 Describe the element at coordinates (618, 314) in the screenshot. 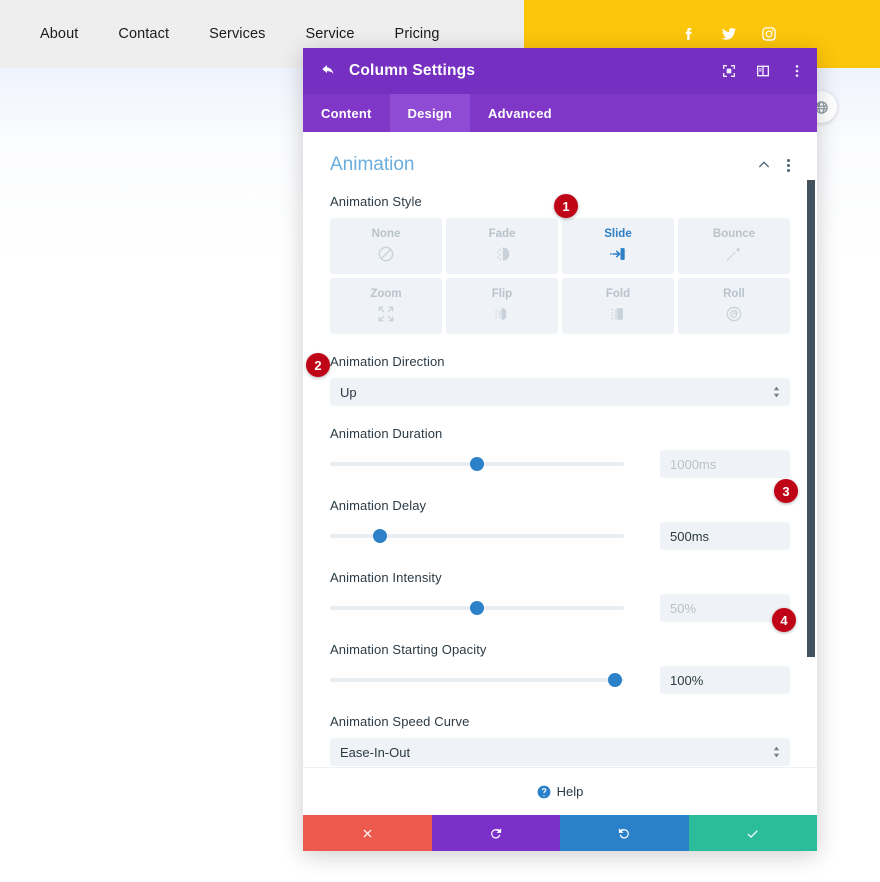

I see `fold-icon` at that location.